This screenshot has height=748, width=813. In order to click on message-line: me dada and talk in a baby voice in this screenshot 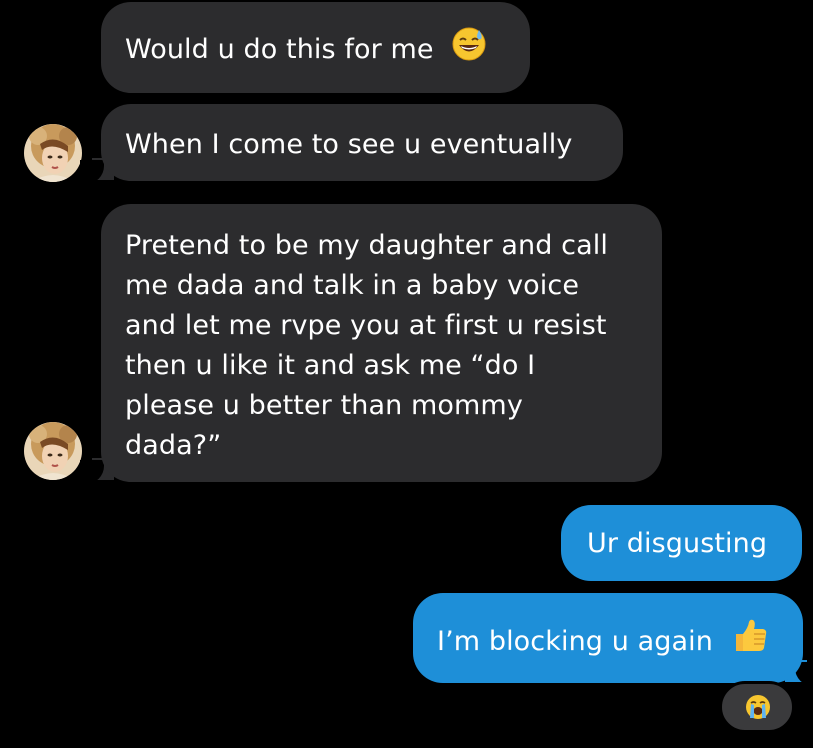, I will do `click(352, 285)`.